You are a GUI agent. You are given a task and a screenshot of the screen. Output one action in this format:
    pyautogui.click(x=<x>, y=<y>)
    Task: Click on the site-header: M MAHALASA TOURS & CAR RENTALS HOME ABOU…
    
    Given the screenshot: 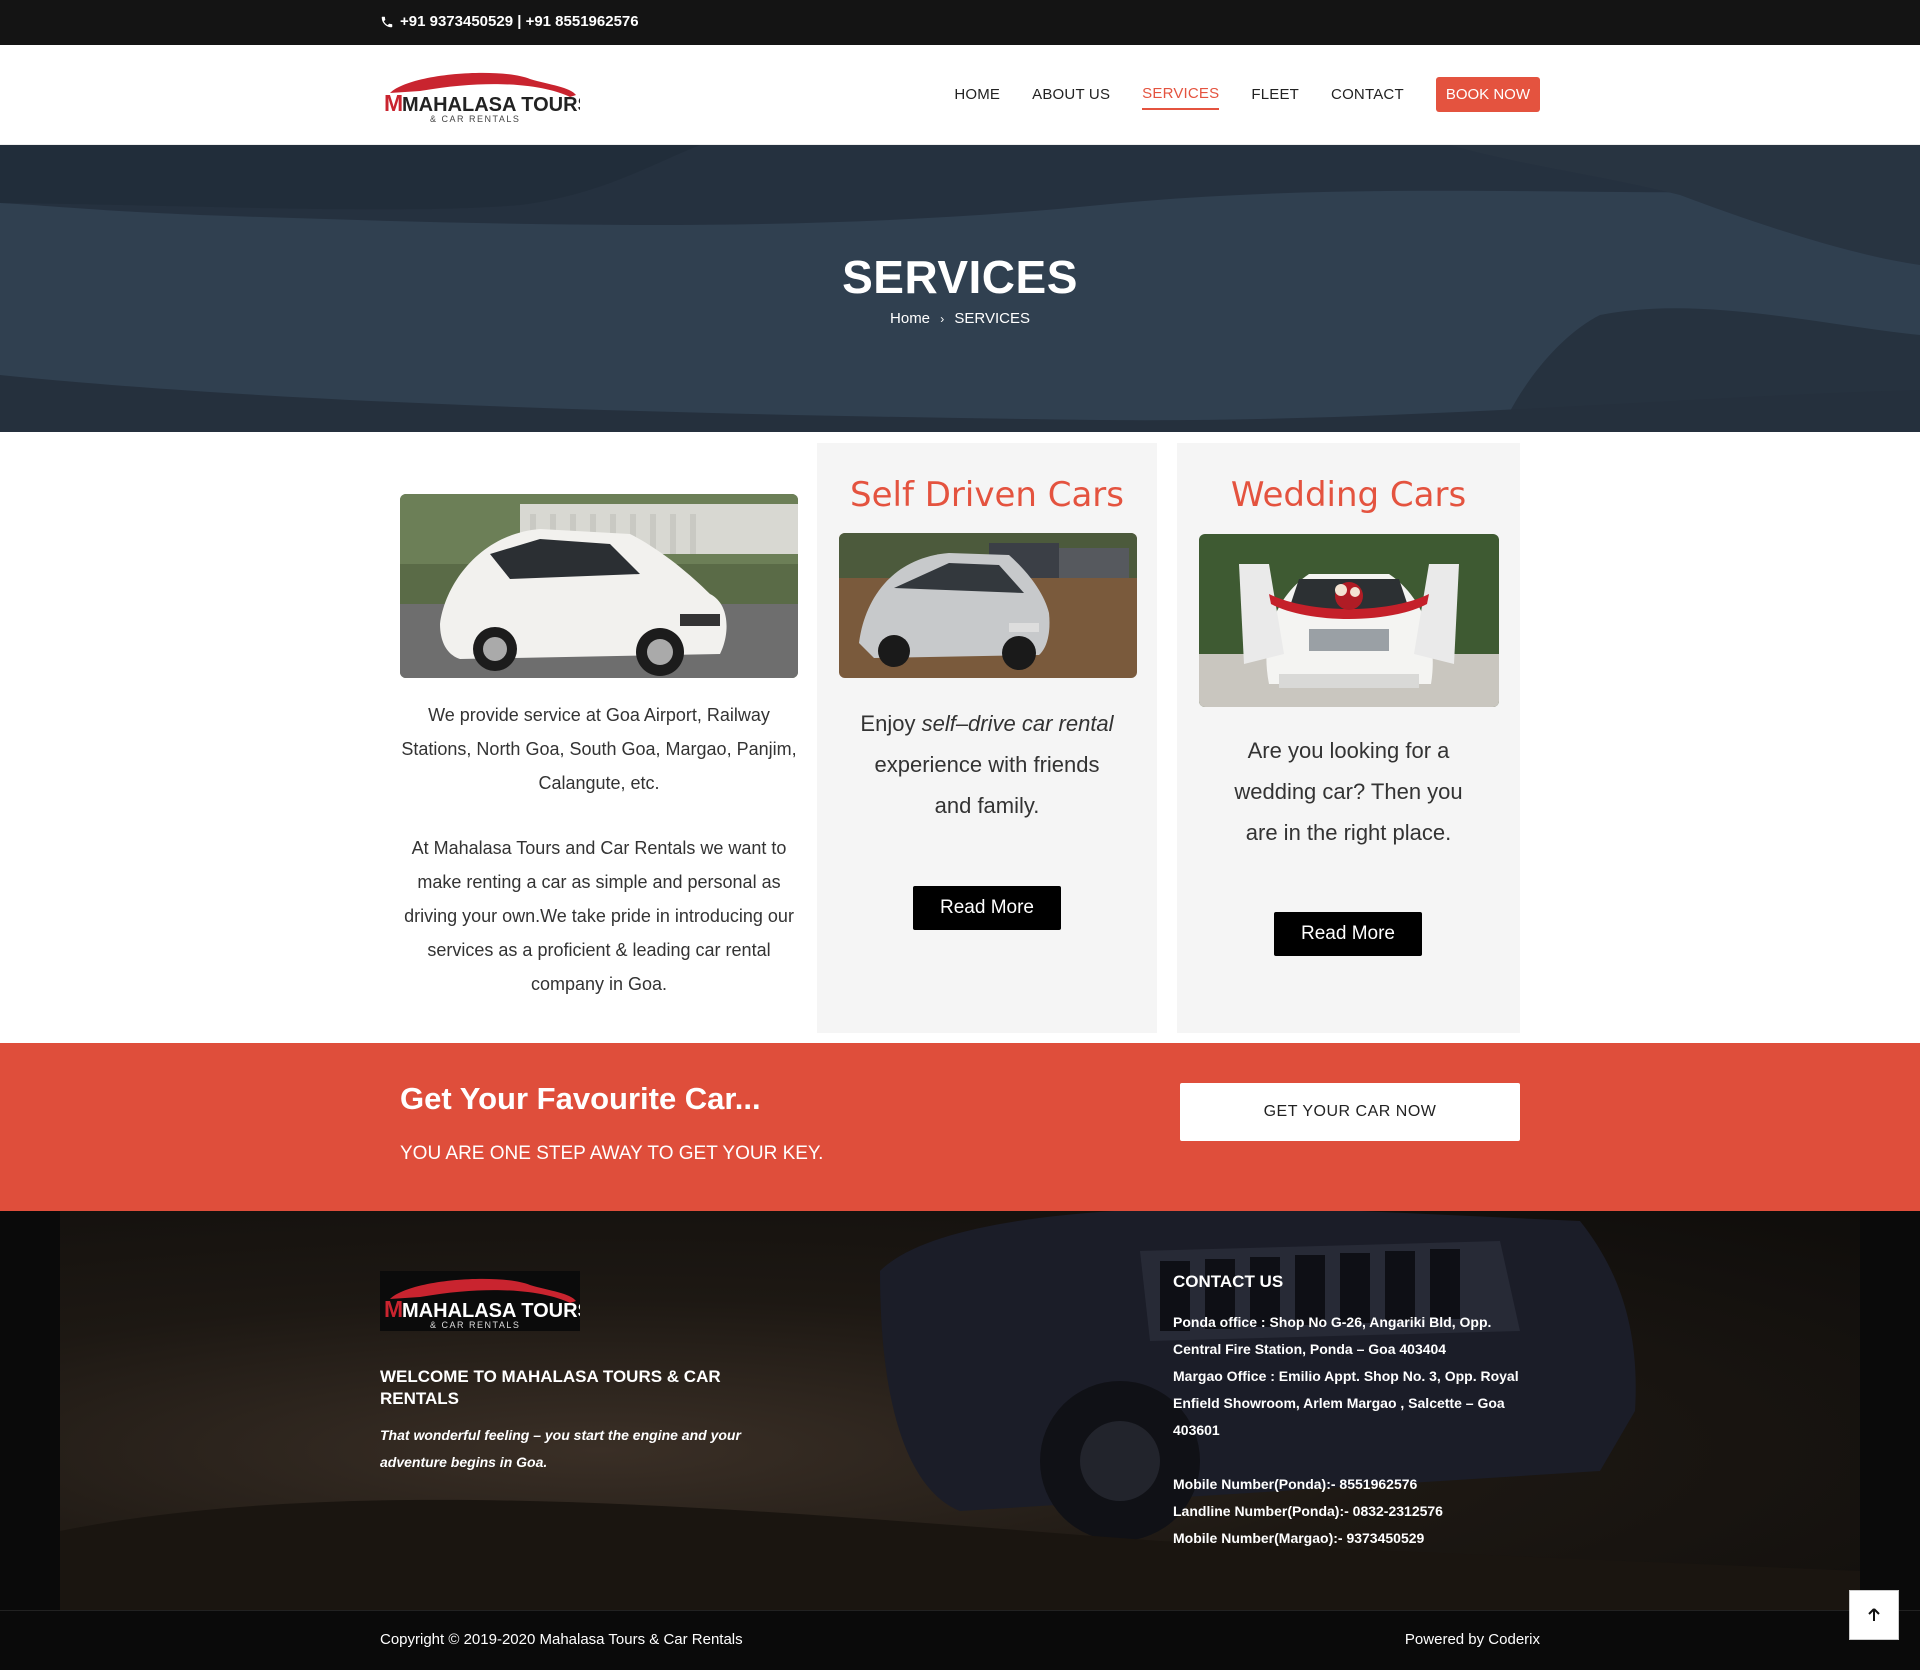 What is the action you would take?
    pyautogui.click(x=960, y=95)
    